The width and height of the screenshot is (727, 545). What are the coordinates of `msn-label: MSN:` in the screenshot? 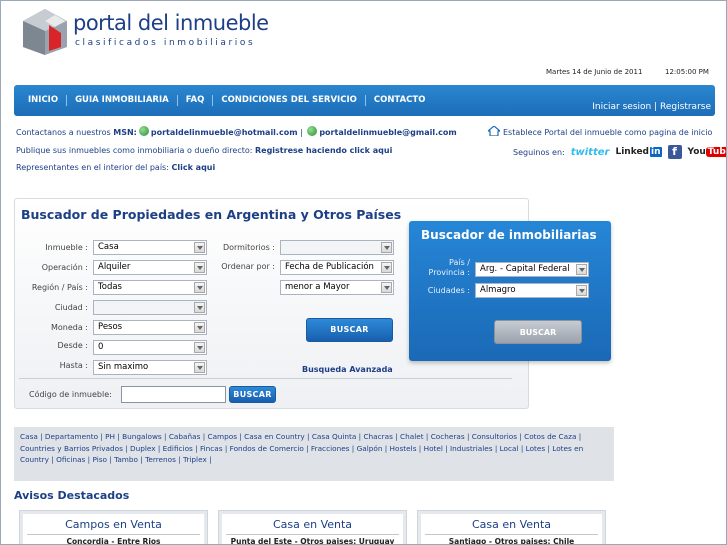 It's located at (125, 132).